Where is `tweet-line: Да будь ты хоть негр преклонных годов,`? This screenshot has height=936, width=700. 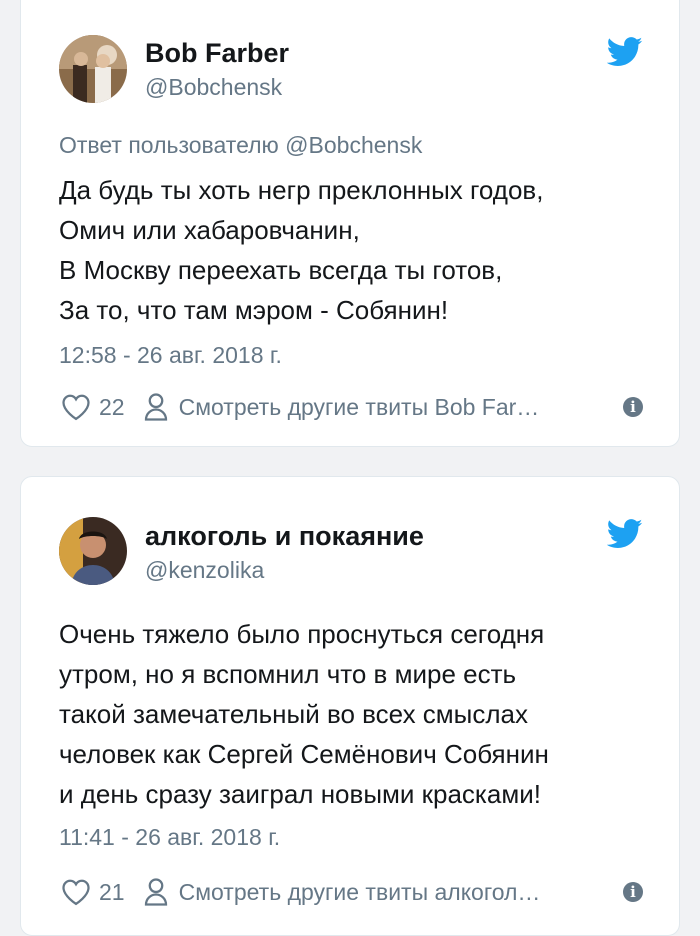 tweet-line: Да будь ты хоть негр преклонных годов, is located at coordinates (301, 190).